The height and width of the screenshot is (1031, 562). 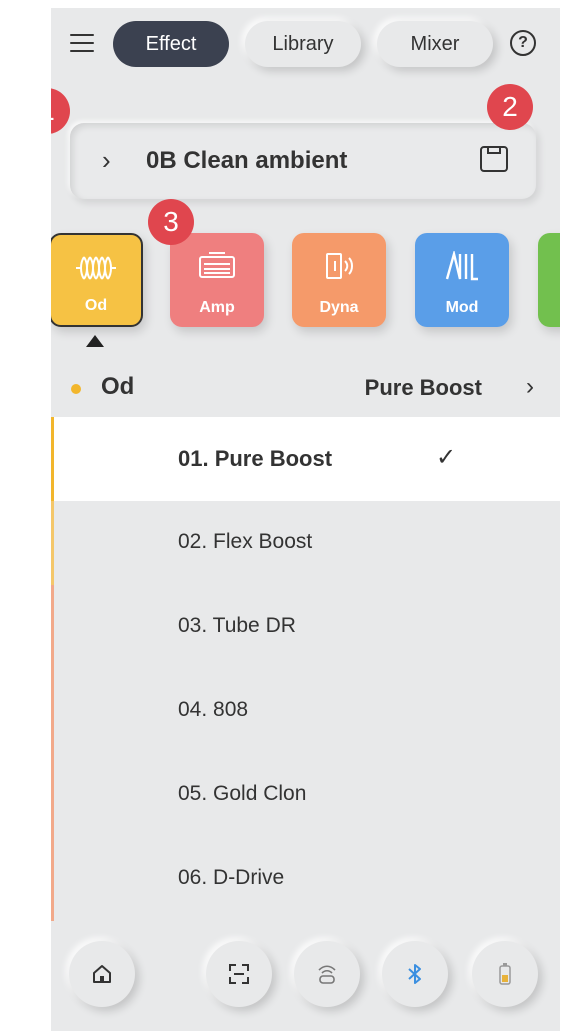 I want to click on battery-icon, so click(x=505, y=974).